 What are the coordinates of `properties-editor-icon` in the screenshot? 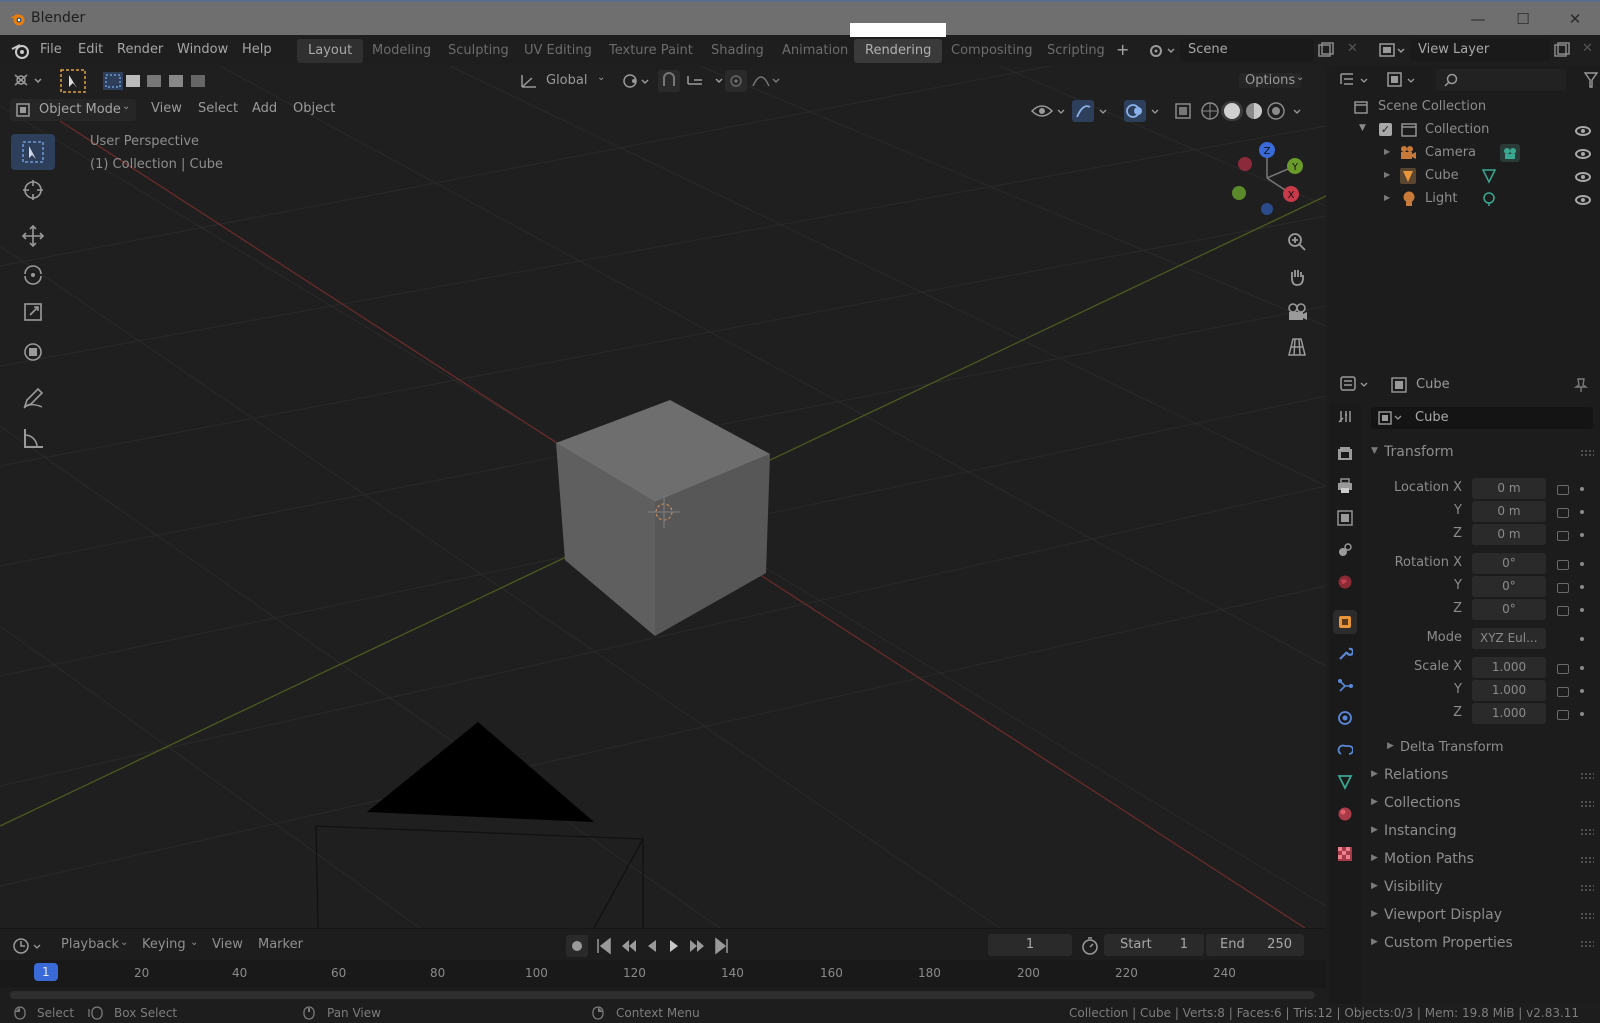 It's located at (1356, 384).